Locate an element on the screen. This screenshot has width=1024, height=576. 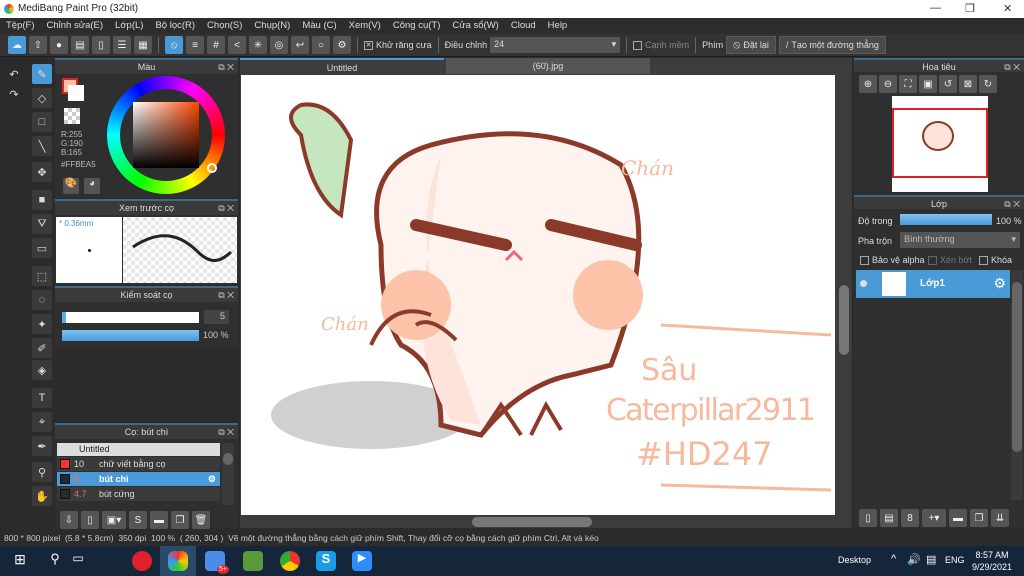
operation-tool-icon: ⌖ is located at coordinates (42, 422).